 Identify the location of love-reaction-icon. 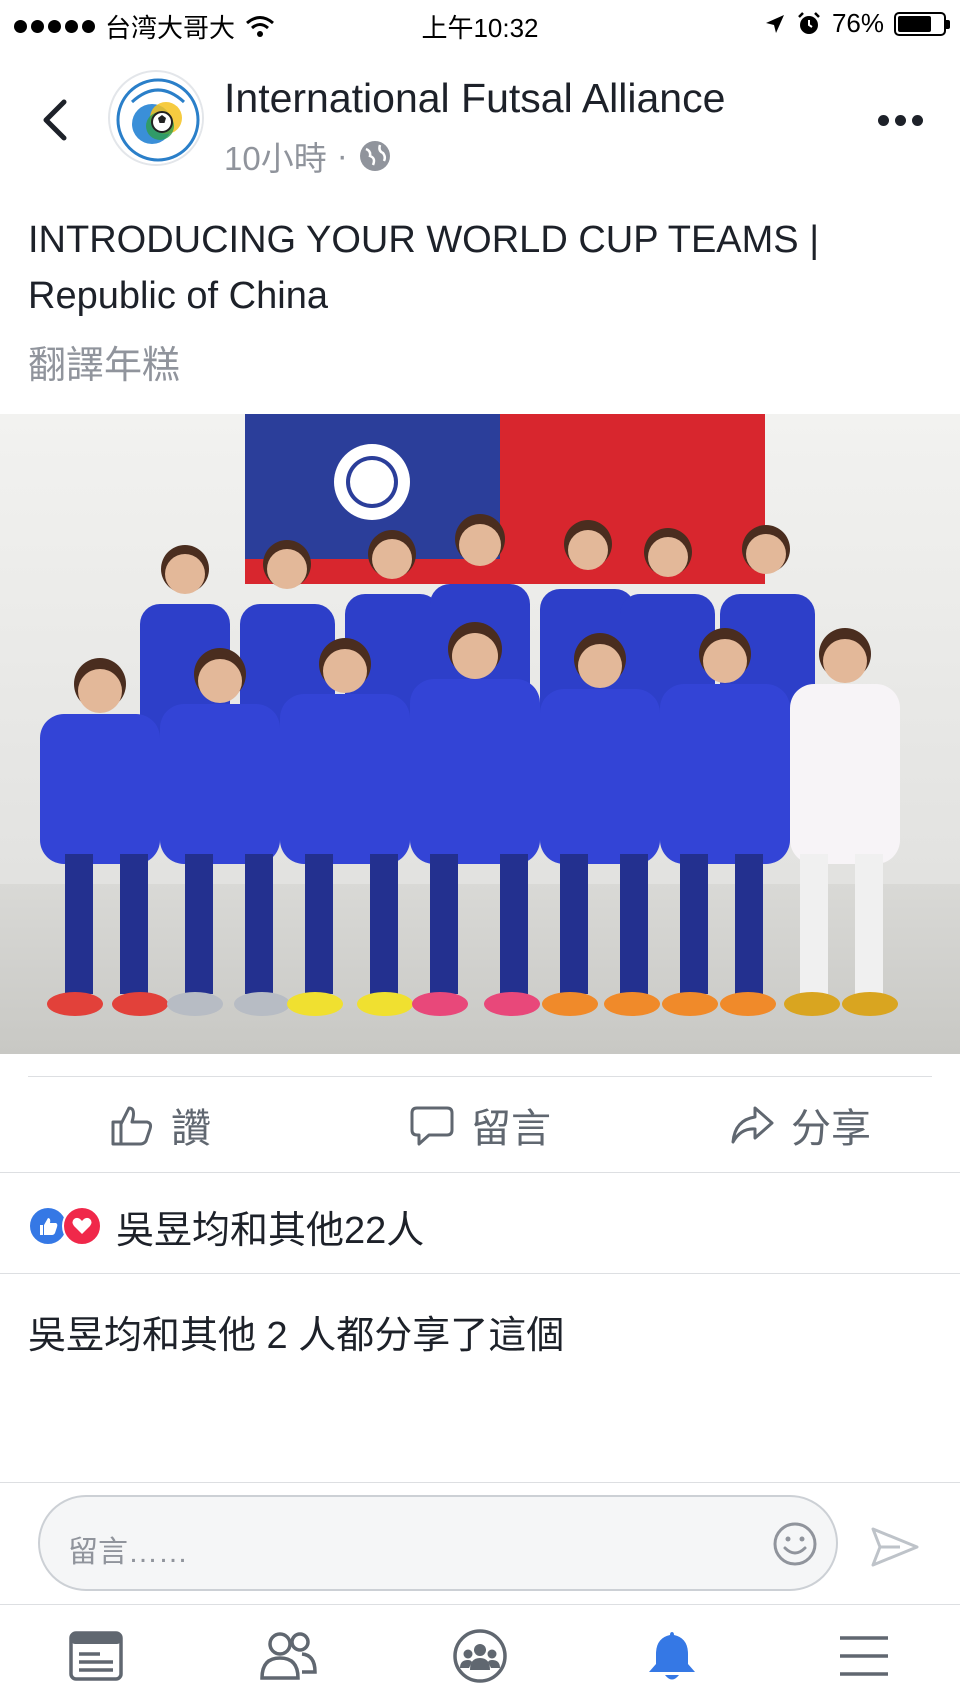
(82, 1226).